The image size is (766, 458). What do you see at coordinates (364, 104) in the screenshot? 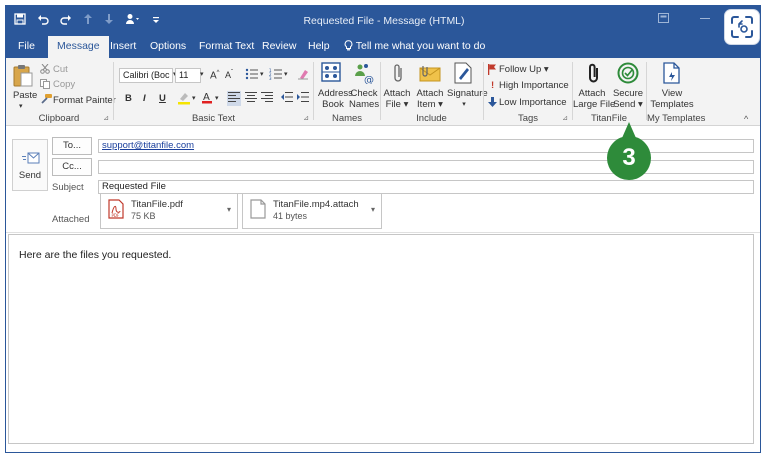
I see `check-names-label-2: Names` at bounding box center [364, 104].